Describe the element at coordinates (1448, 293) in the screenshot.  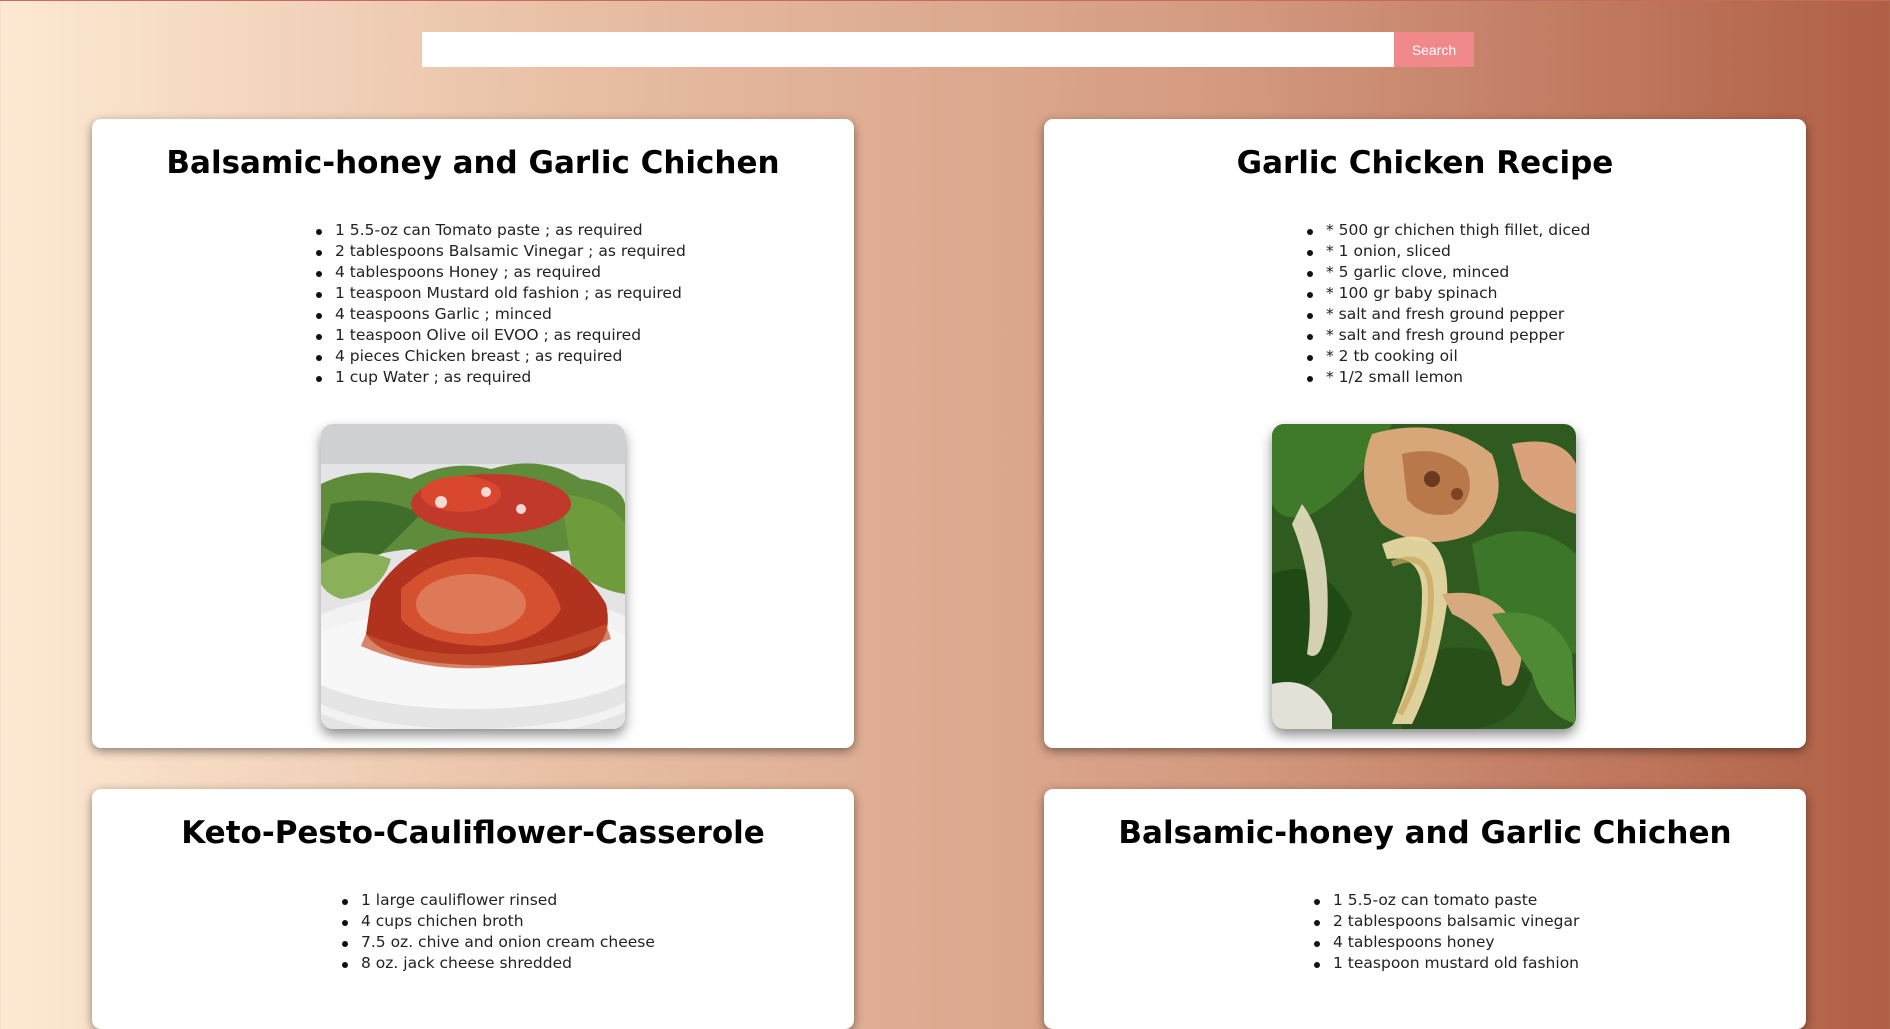
I see `ingredient-item: * 100 gr baby spinach` at that location.